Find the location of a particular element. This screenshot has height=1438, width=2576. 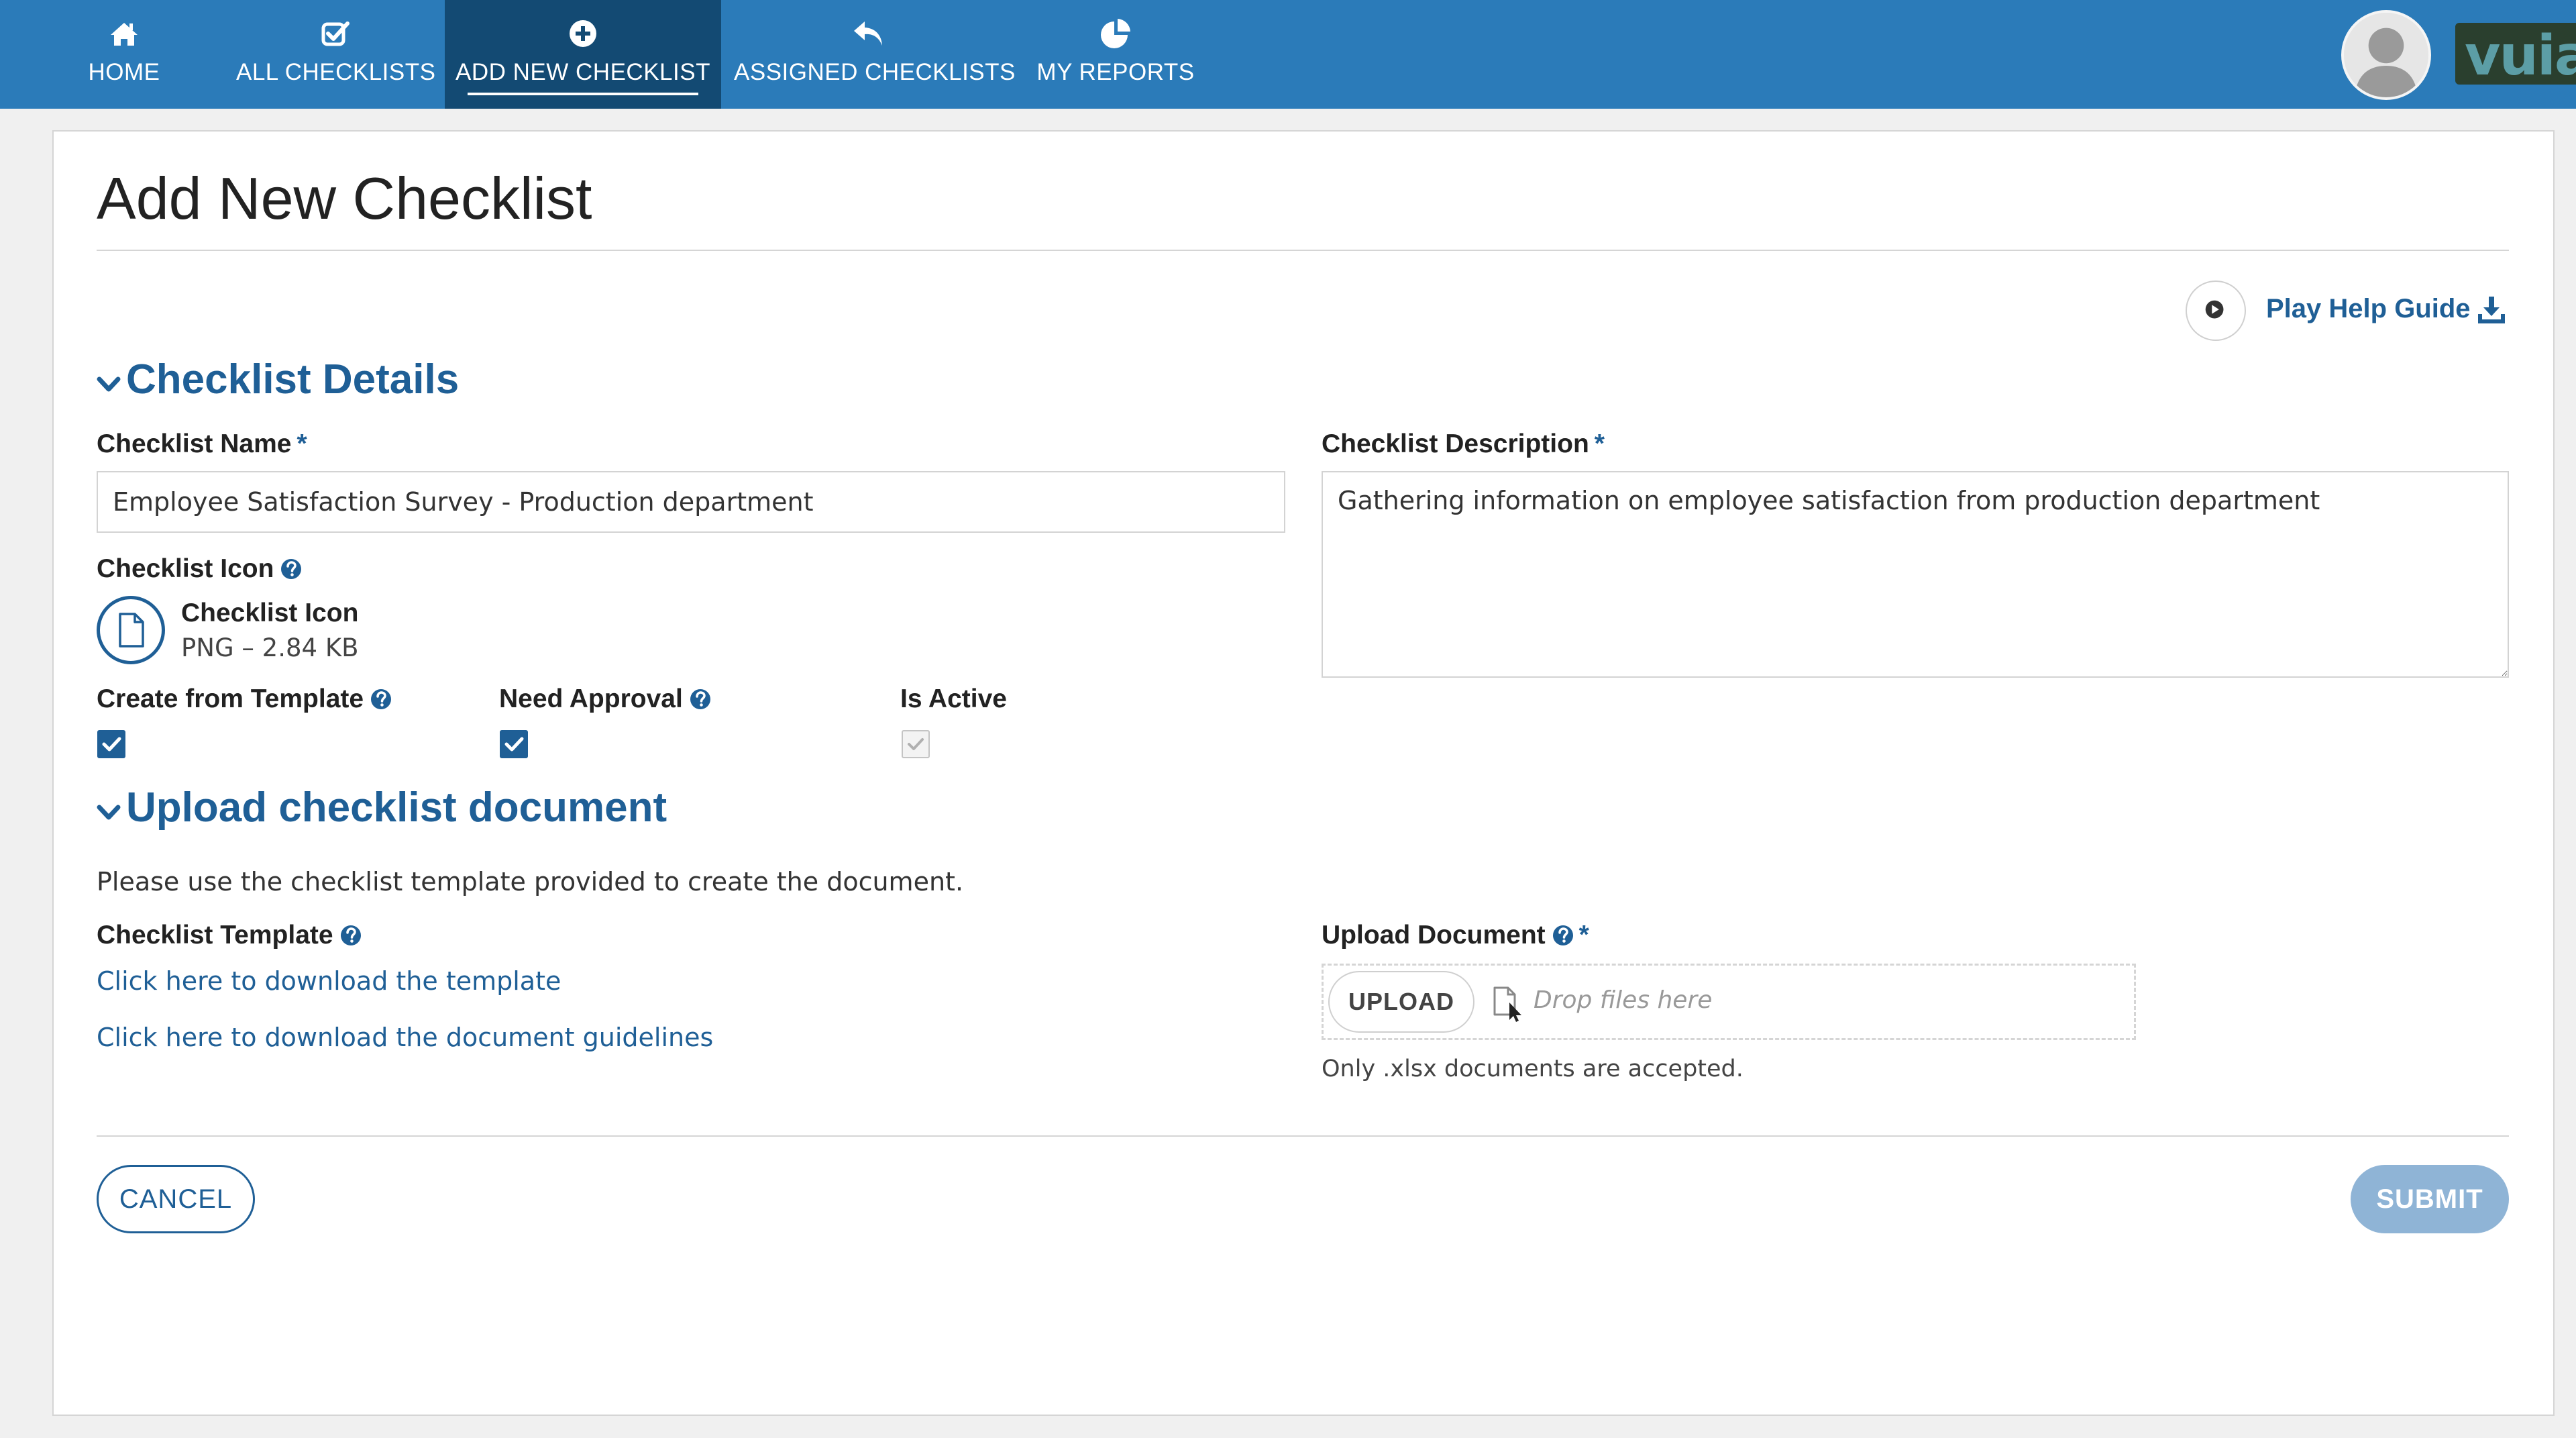

nav-assigned-checklists-label: ASSIGNED CHECKLISTS is located at coordinates (875, 72).